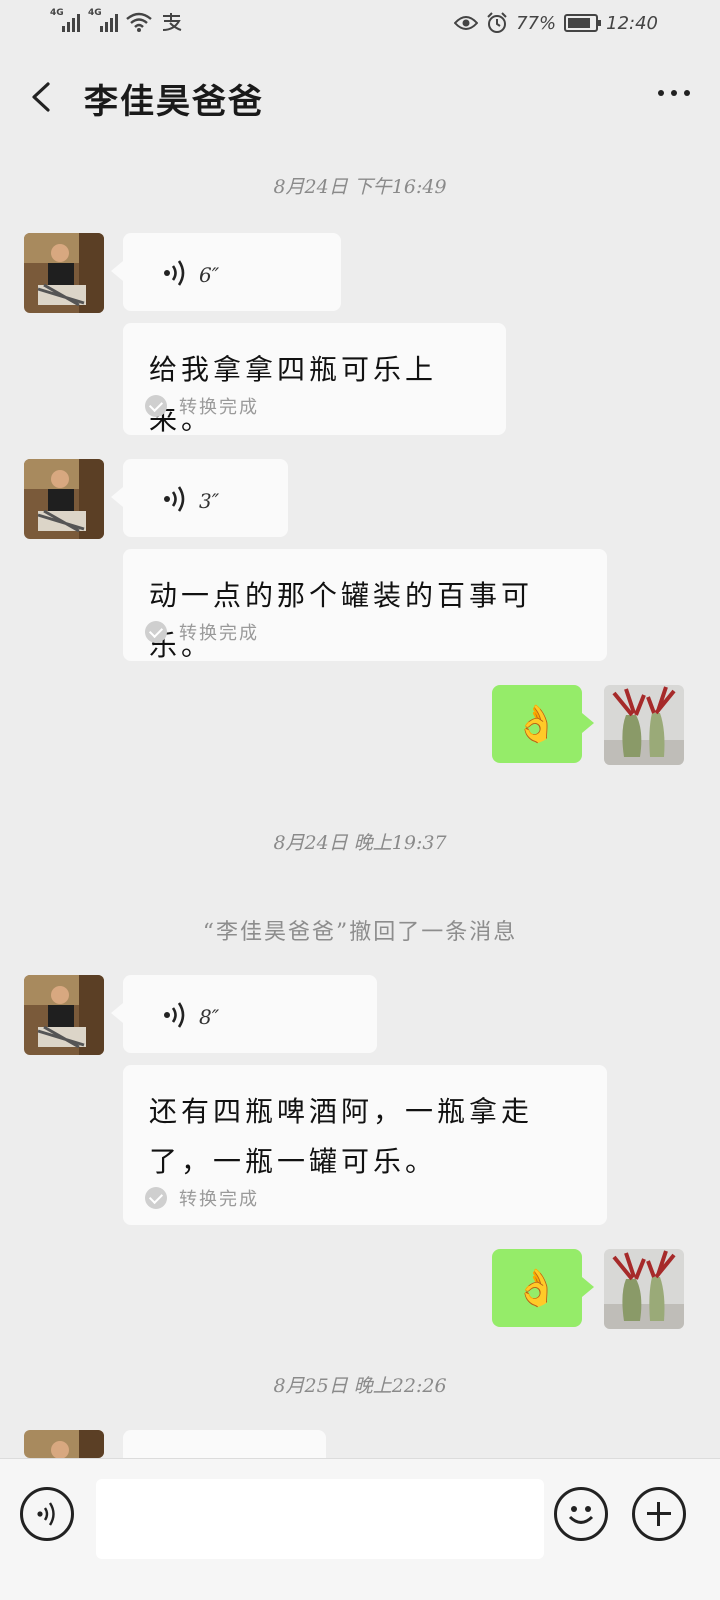 Image resolution: width=720 pixels, height=1600 pixels. What do you see at coordinates (536, 23) in the screenshot?
I see `battery-percent: 77%` at bounding box center [536, 23].